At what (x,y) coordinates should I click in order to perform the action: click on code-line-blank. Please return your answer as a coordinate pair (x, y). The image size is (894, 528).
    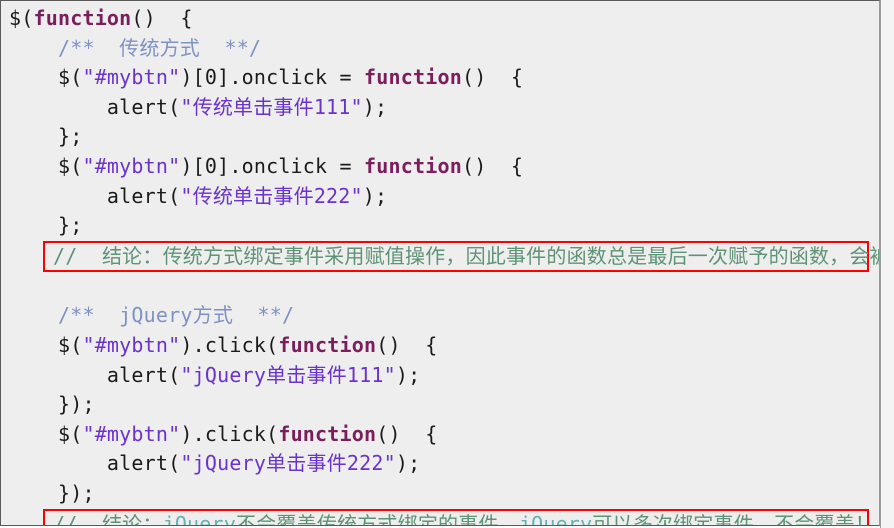
    Looking at the image, I should click on (440, 287).